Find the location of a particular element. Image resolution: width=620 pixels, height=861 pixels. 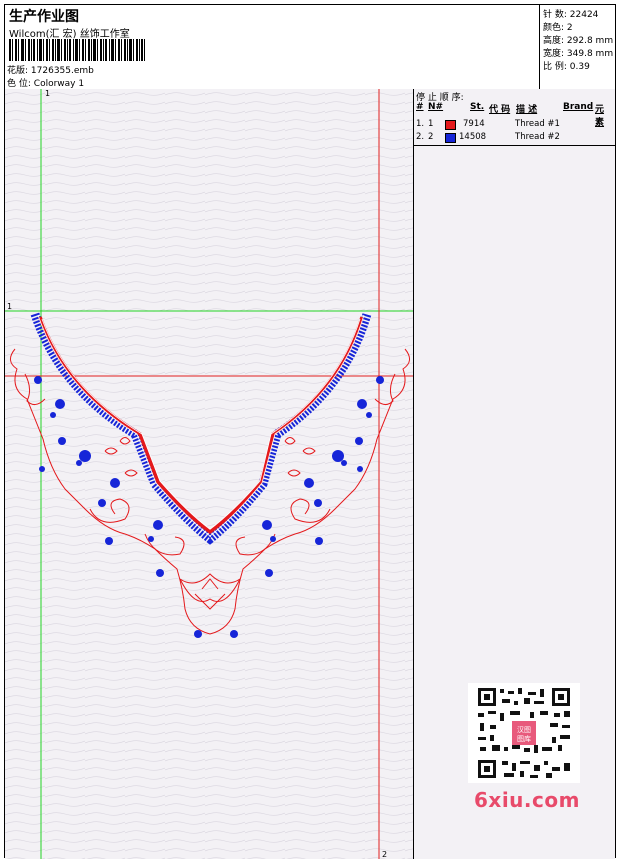

colorway-value: Colorway 1 is located at coordinates (59, 84).